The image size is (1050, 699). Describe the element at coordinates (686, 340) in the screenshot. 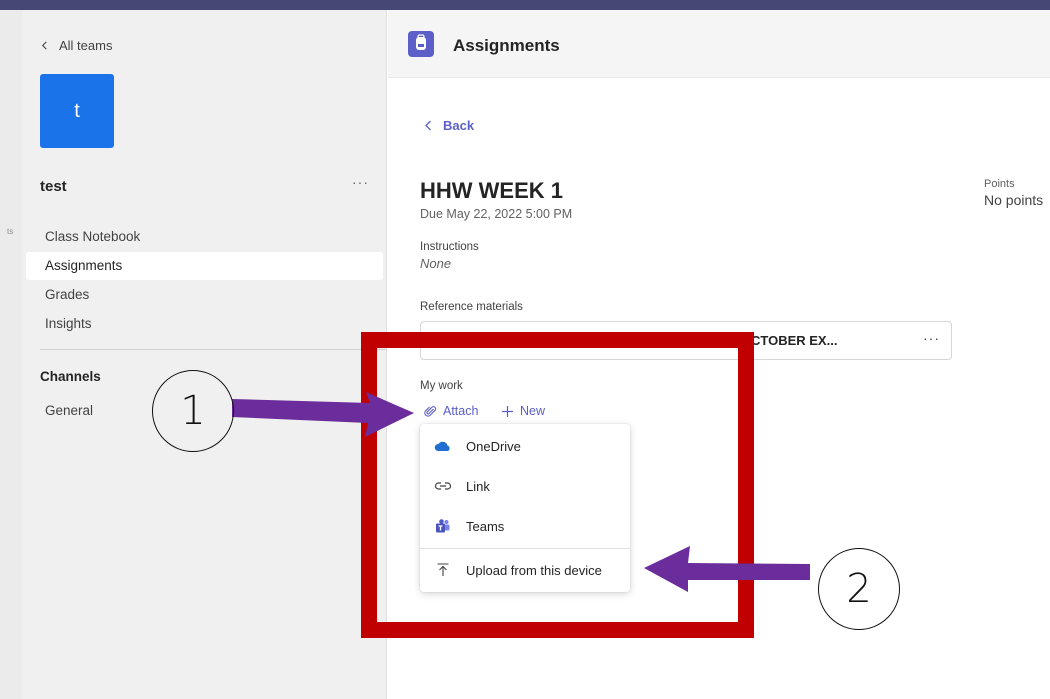

I see `reference-file-card: CTOBER EX... ···` at that location.